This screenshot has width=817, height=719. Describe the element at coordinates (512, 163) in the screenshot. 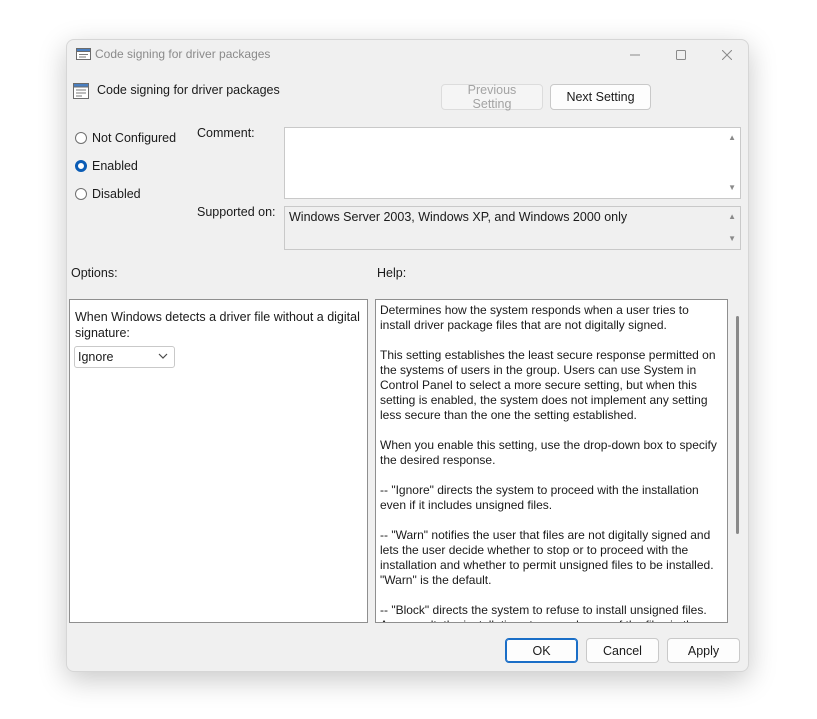

I see `comment-input: ▲ ▼` at that location.